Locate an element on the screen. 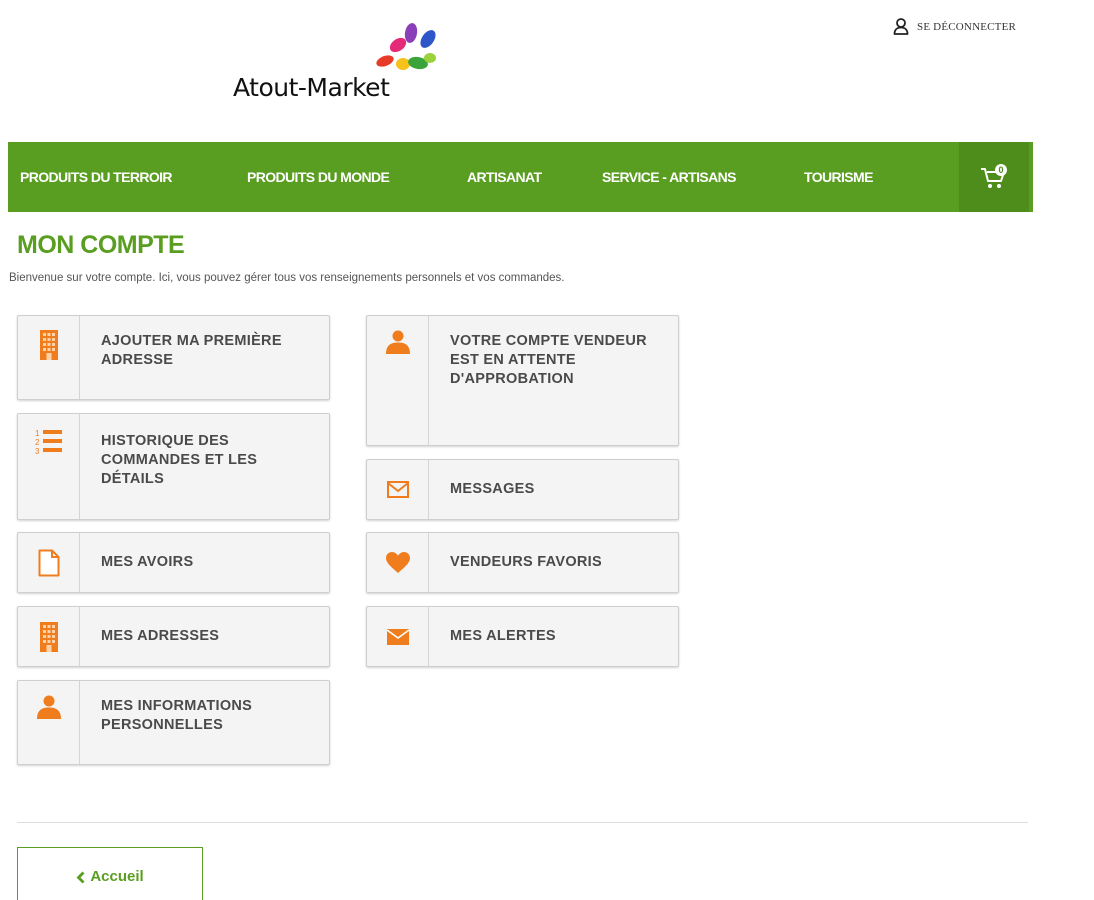  add-first-address-tile: AJOUTER MA PREMIÈRE ADRESSE is located at coordinates (173, 357).